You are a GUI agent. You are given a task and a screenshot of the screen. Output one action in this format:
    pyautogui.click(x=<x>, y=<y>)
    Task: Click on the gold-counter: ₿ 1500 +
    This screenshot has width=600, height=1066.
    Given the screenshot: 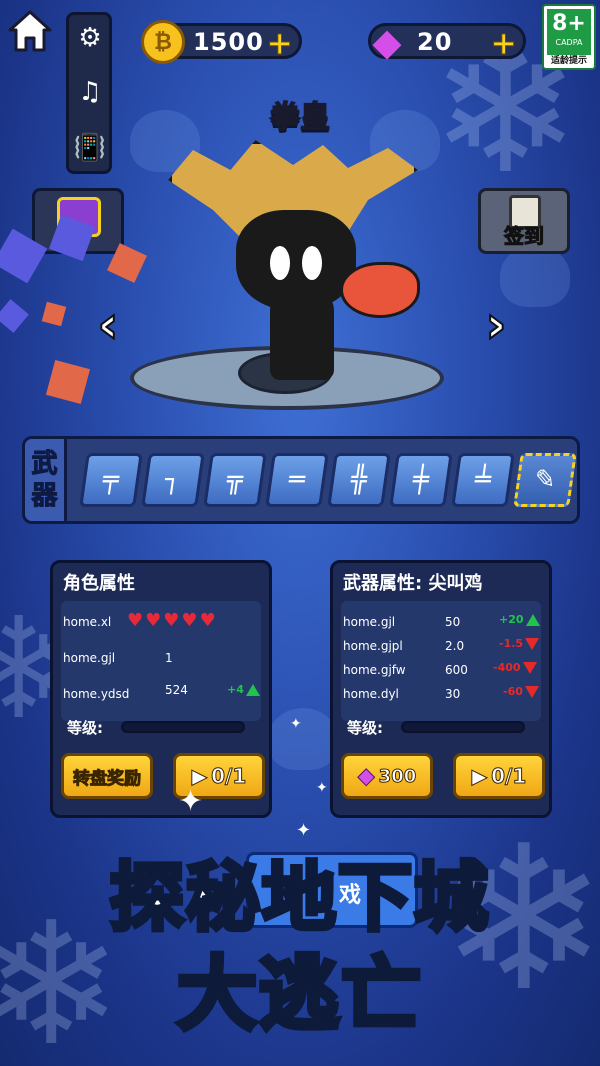 What is the action you would take?
    pyautogui.click(x=221, y=42)
    